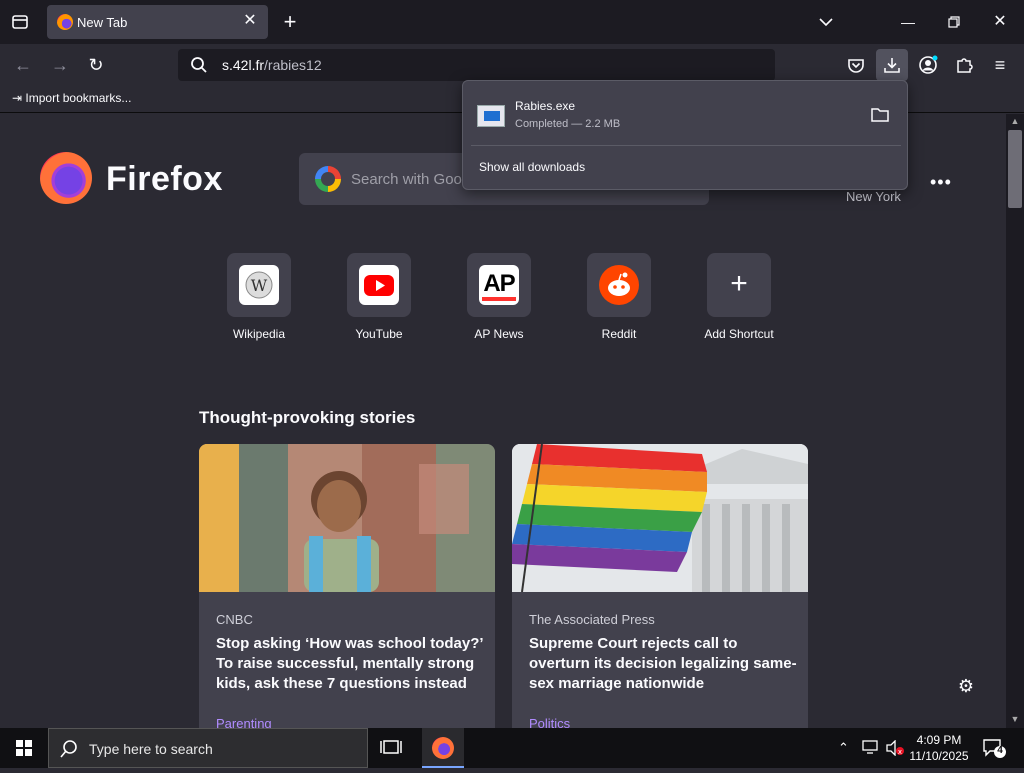 Image resolution: width=1024 pixels, height=773 pixels. I want to click on shortcut-reddit: Reddit, so click(619, 297).